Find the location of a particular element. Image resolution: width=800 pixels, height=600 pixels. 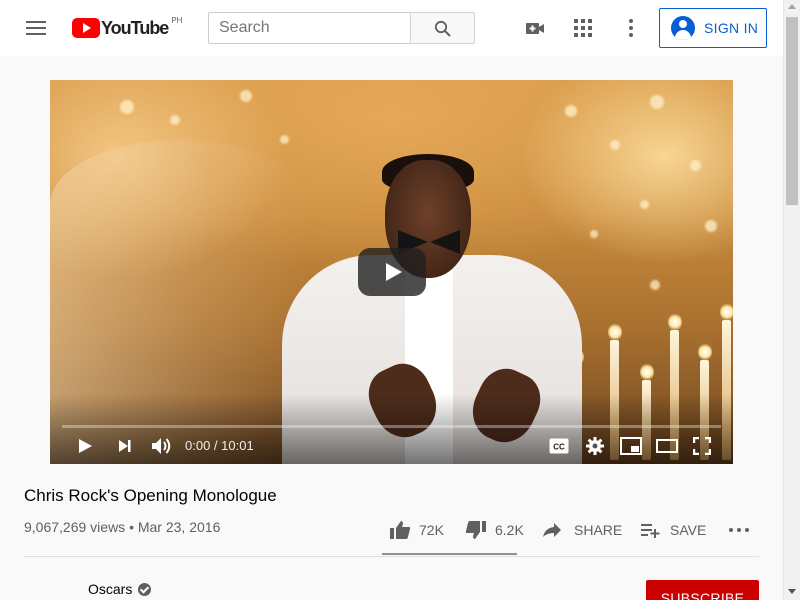

miniplayer-icon is located at coordinates (631, 448).